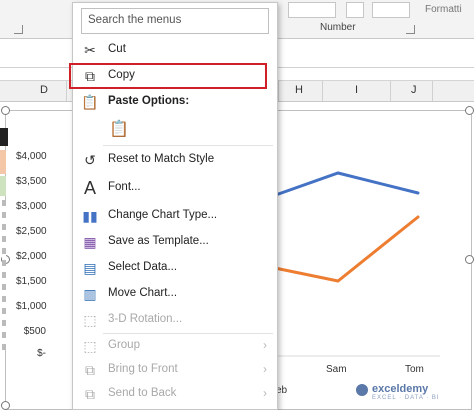  I want to click on menu-item-group-label: Group, so click(124, 345).